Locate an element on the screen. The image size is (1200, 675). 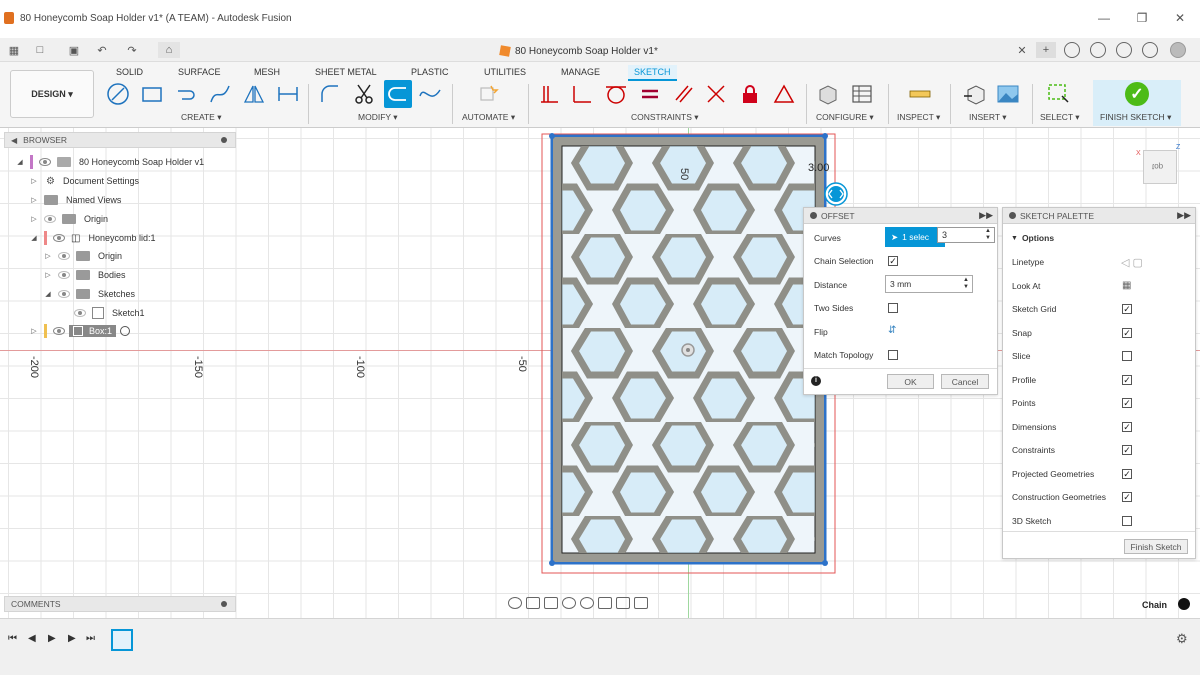
rectangle-tool-icon is located at coordinates (152, 94).